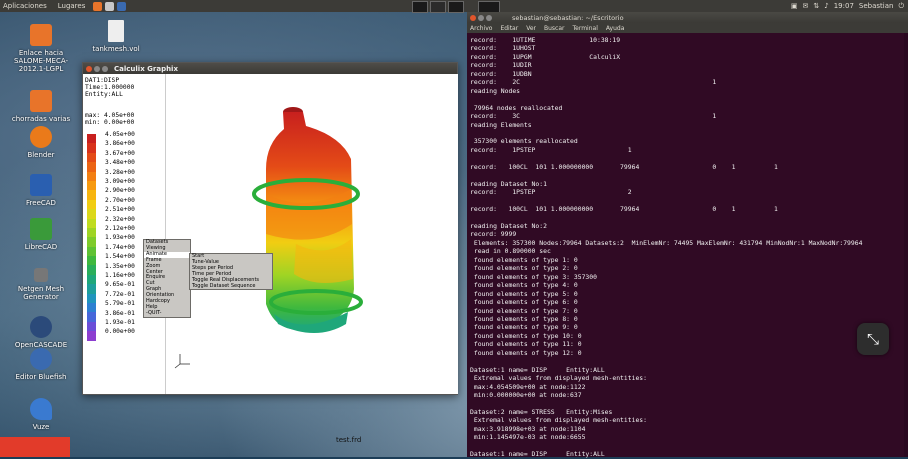  I want to click on terminal-line: record: 1UDBN, so click(501, 73).